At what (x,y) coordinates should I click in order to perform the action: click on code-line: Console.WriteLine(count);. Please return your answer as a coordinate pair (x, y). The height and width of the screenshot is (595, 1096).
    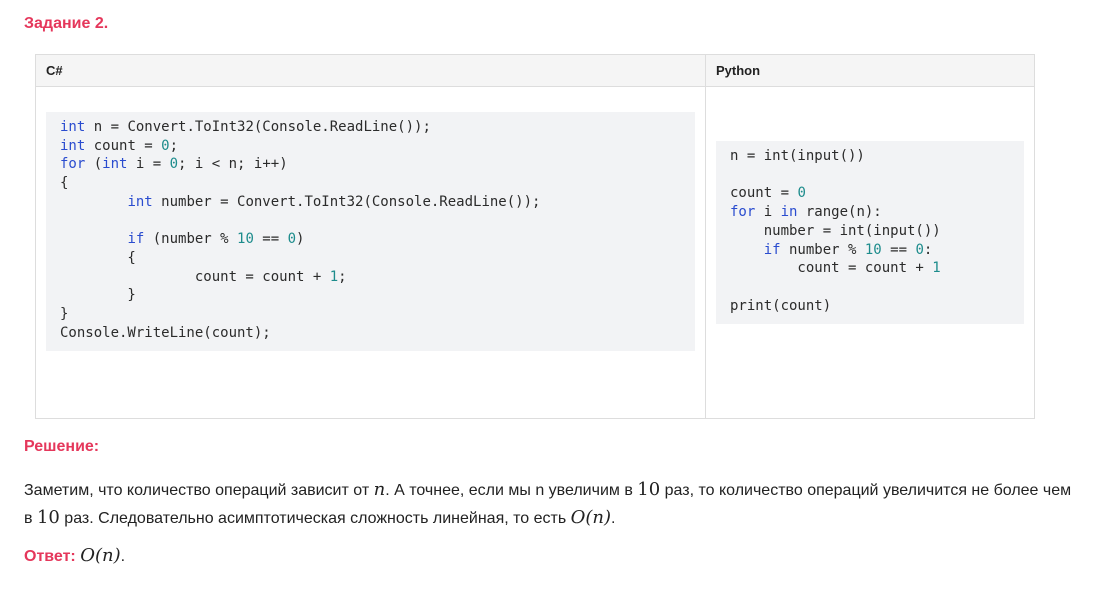
    Looking at the image, I should click on (165, 333).